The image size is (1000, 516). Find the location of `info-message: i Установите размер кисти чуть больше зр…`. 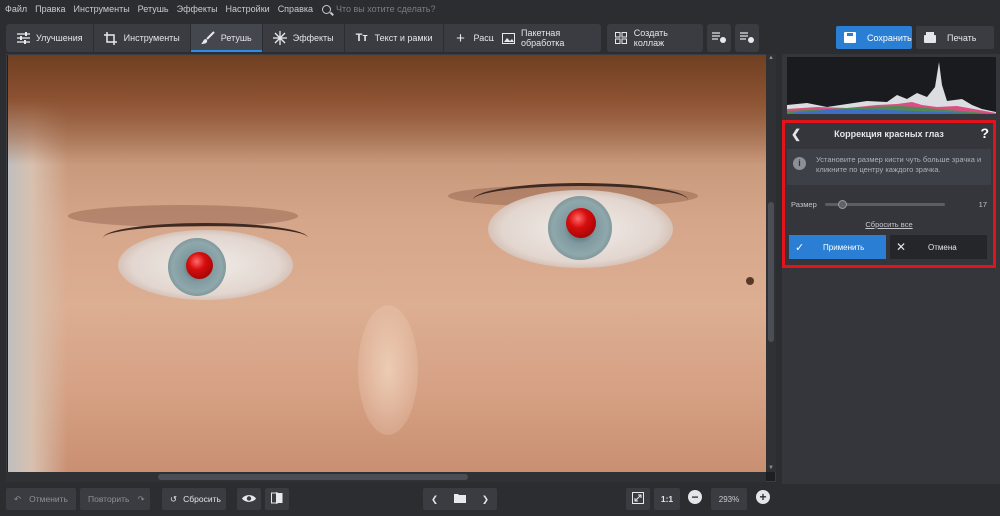

info-message: i Установите размер кисти чуть больше зр… is located at coordinates (889, 167).